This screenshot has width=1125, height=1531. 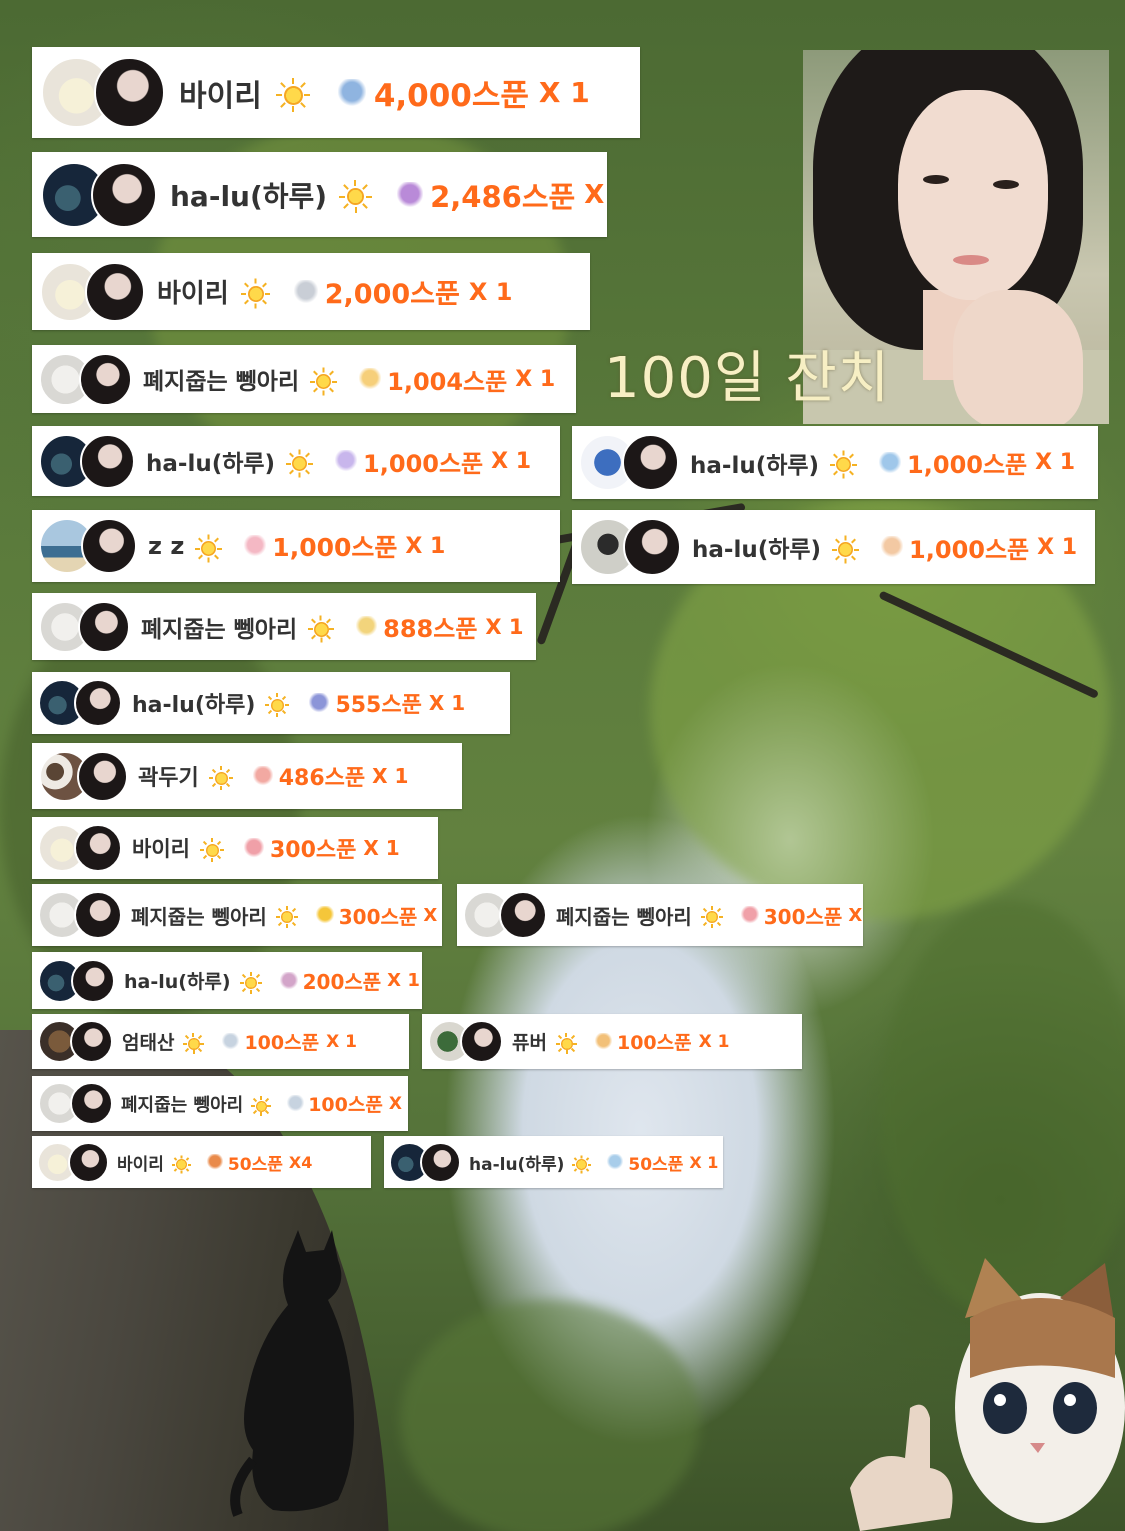 I want to click on spoon-amount: 300스푼, so click(x=313, y=850).